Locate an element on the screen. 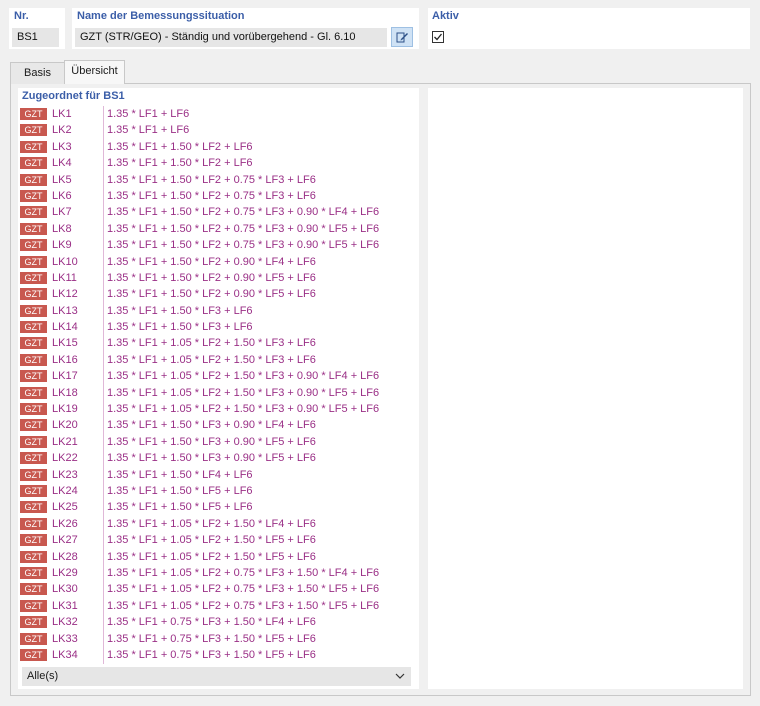  check-icon is located at coordinates (438, 37).